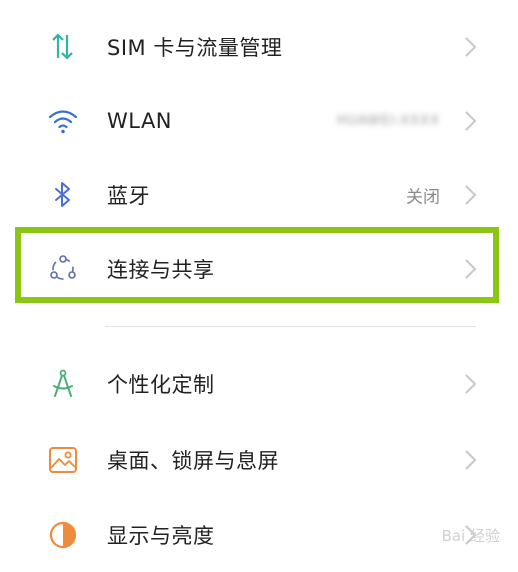  Describe the element at coordinates (259, 121) in the screenshot. I see `settings-item-wlan: WLAN HUAWEI-XXXX` at that location.